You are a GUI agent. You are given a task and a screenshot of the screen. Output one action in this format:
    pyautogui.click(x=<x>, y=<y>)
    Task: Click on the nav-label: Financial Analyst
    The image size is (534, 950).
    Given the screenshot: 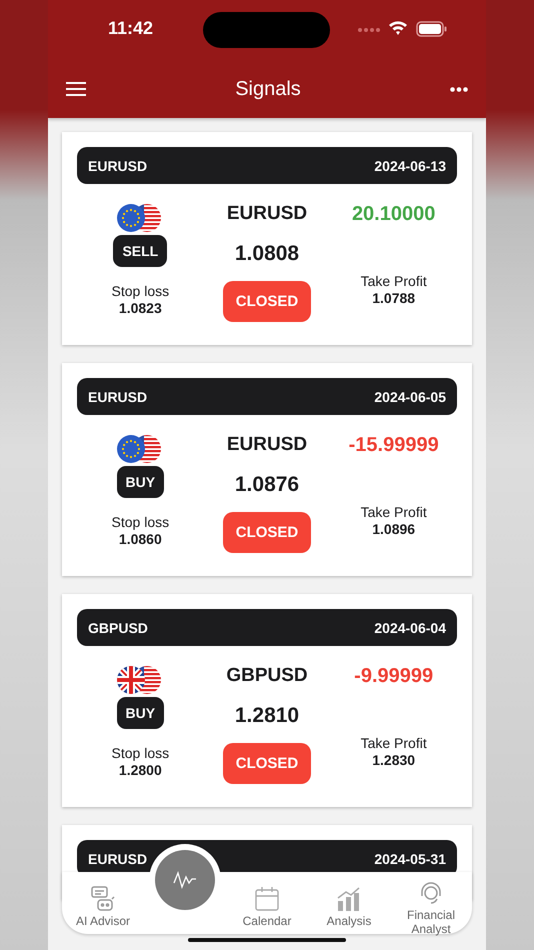 What is the action you would take?
    pyautogui.click(x=431, y=923)
    